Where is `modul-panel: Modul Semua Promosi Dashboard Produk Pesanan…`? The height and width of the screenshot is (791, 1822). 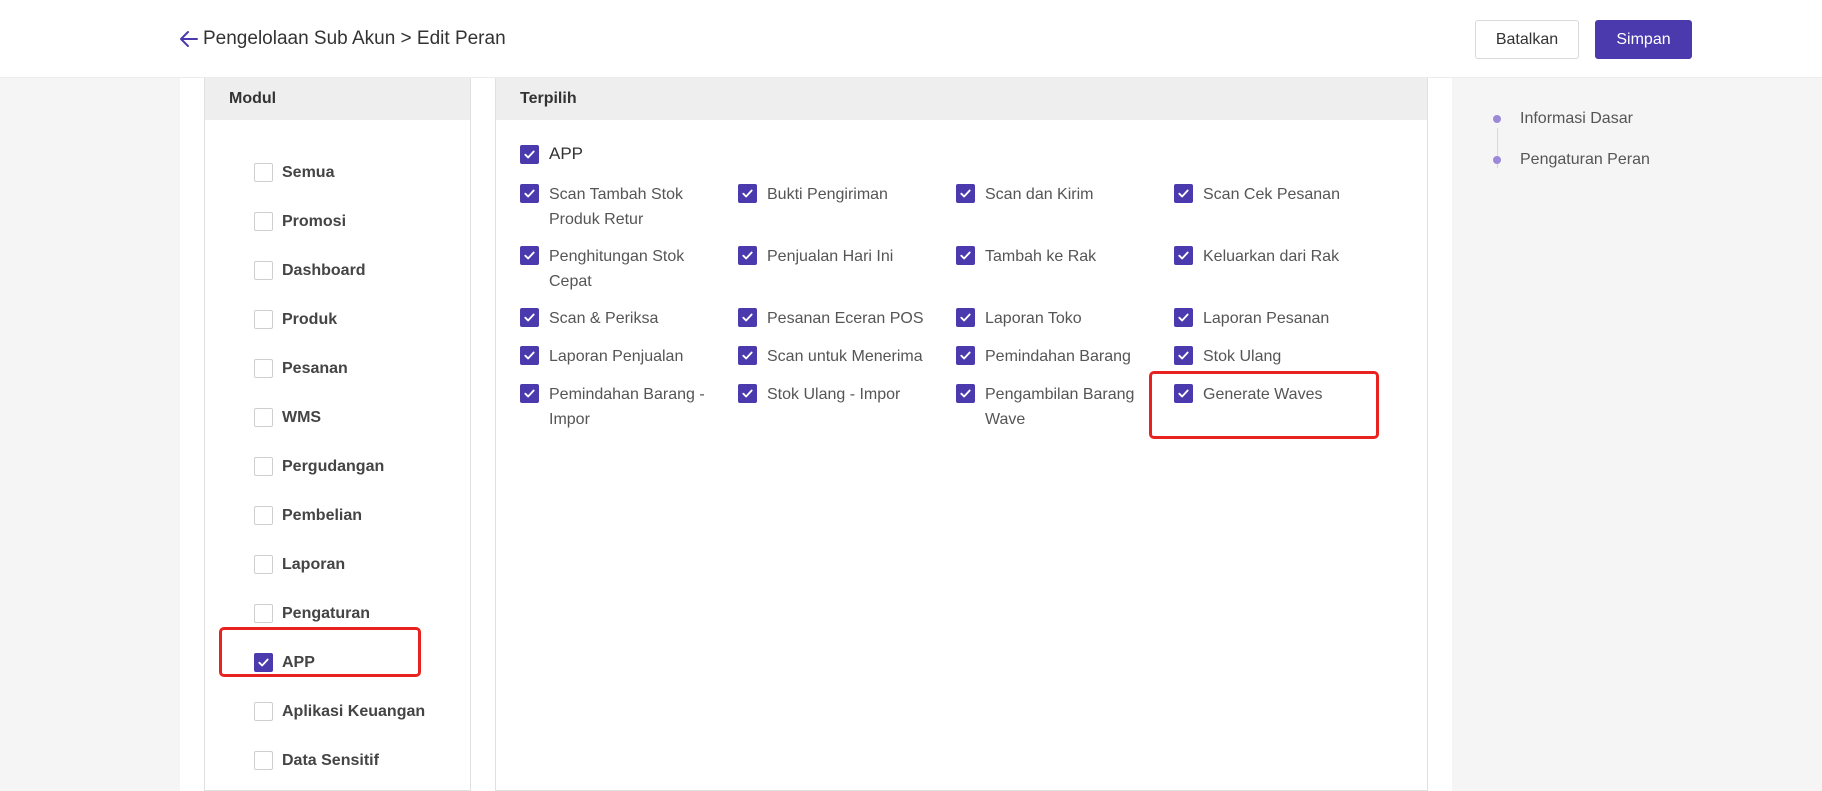
modul-panel: Modul Semua Promosi Dashboard Produk Pesanan… is located at coordinates (337, 434).